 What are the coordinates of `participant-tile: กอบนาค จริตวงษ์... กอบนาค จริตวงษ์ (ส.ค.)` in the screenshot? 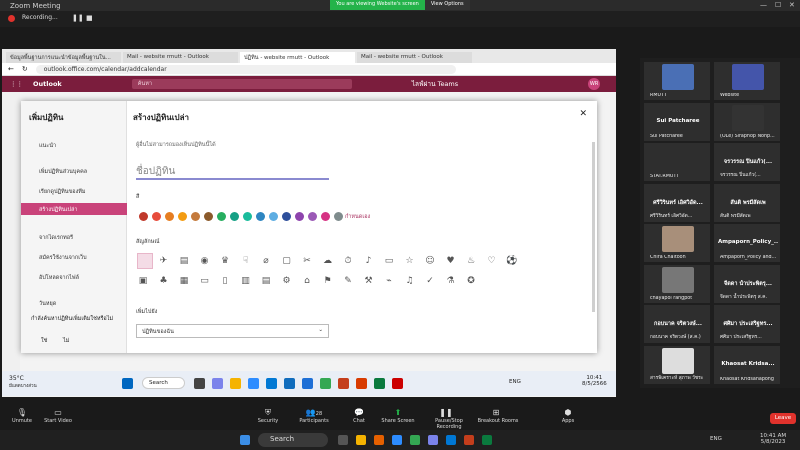 It's located at (677, 324).